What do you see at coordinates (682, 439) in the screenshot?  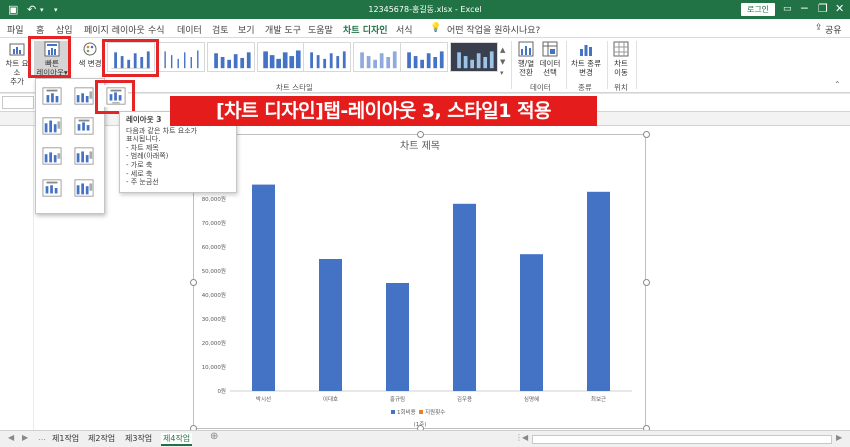 I see `horizontal-scrollbar` at bounding box center [682, 439].